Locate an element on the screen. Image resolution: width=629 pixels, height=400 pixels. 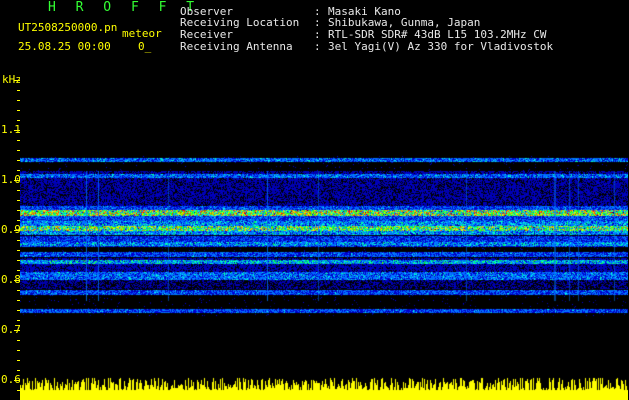
mode-label: meteor is located at coordinates (142, 33).